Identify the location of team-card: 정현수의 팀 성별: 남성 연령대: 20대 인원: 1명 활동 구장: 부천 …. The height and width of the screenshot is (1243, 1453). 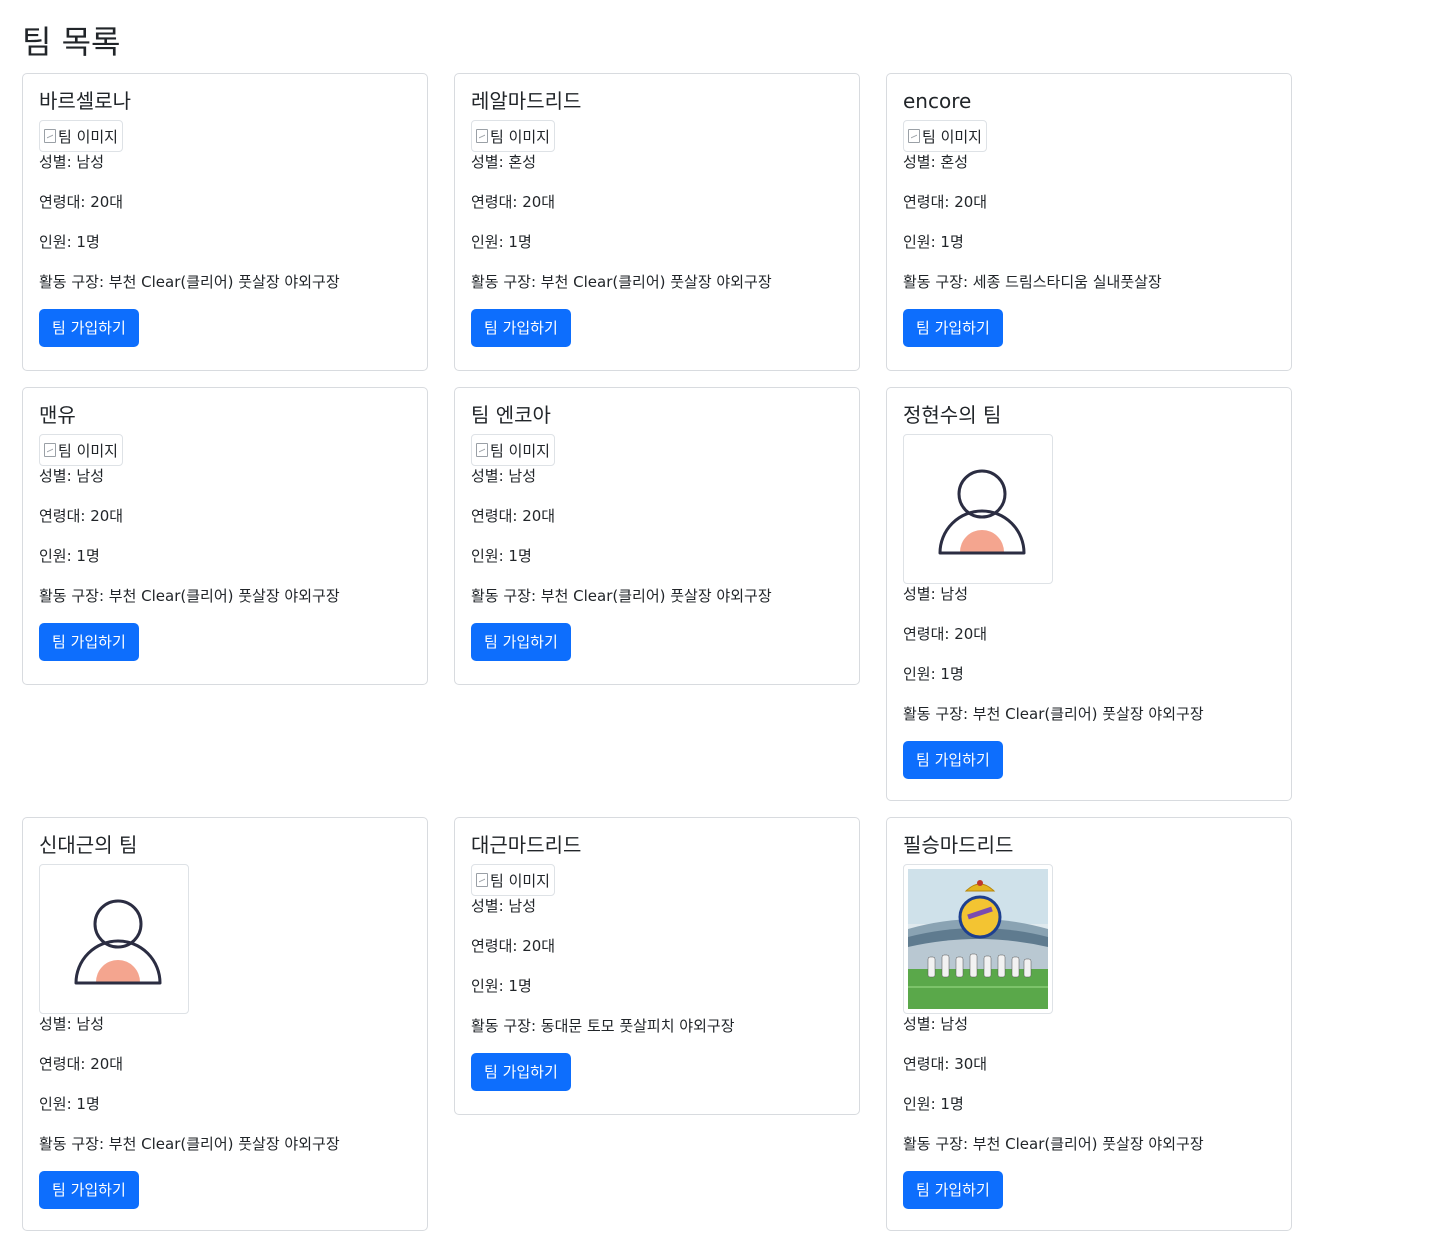
(1089, 594).